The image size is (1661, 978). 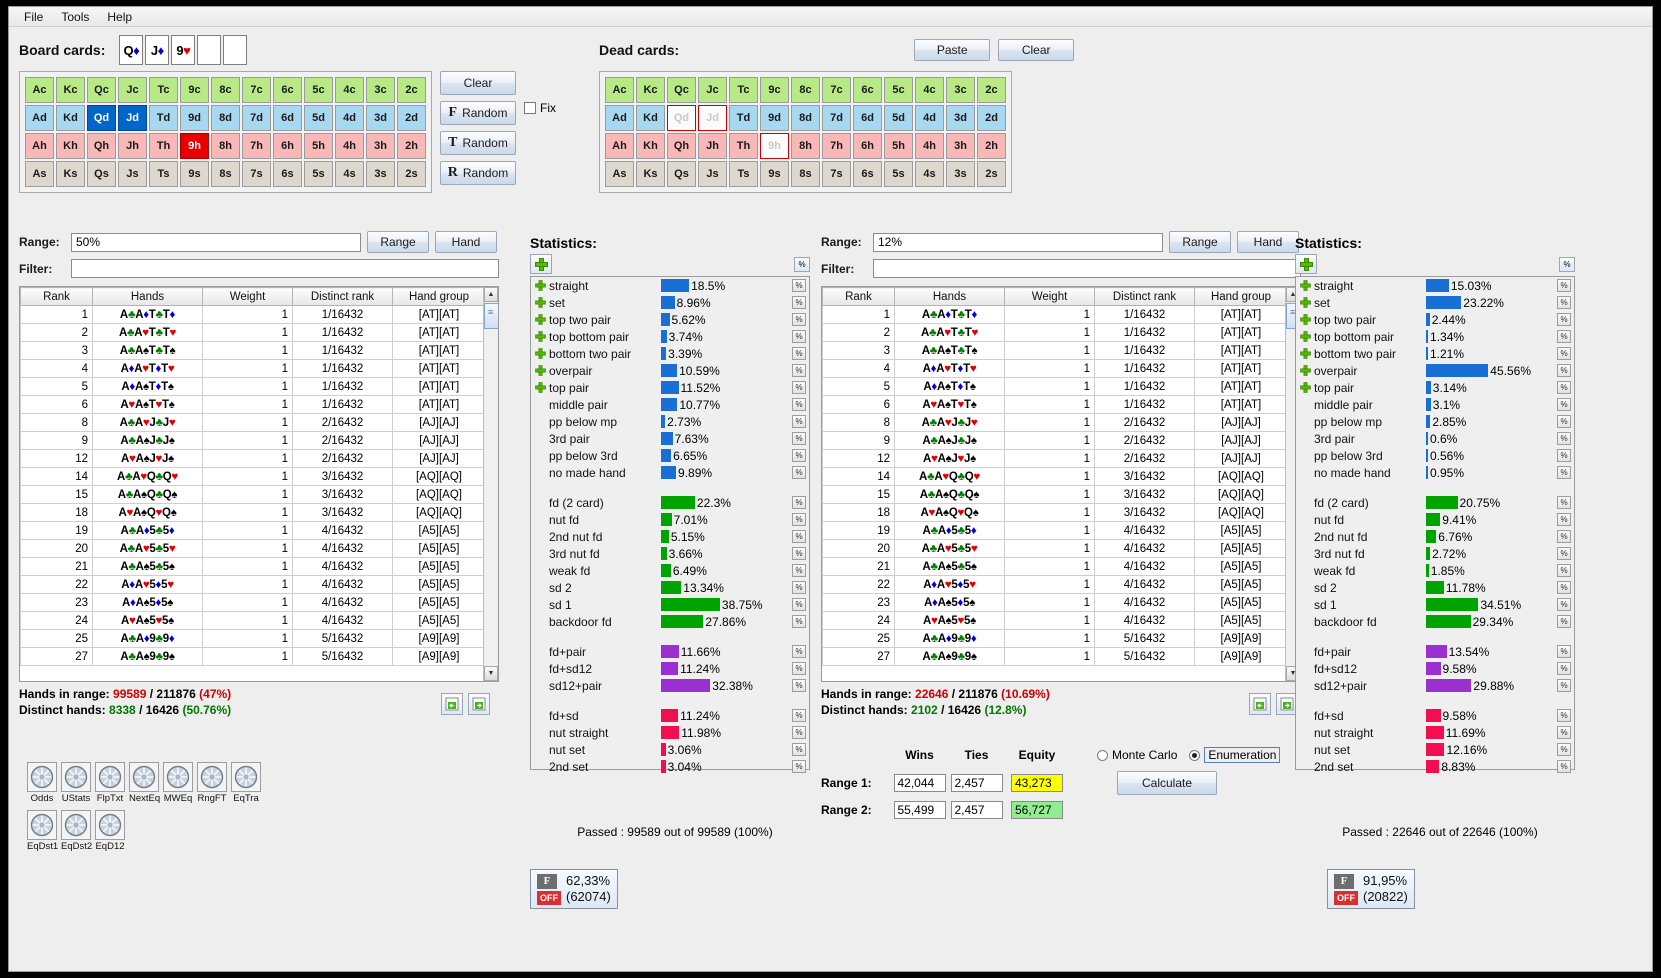 What do you see at coordinates (670, 370) in the screenshot?
I see `stat-row-overpair: overpair 10.59%%` at bounding box center [670, 370].